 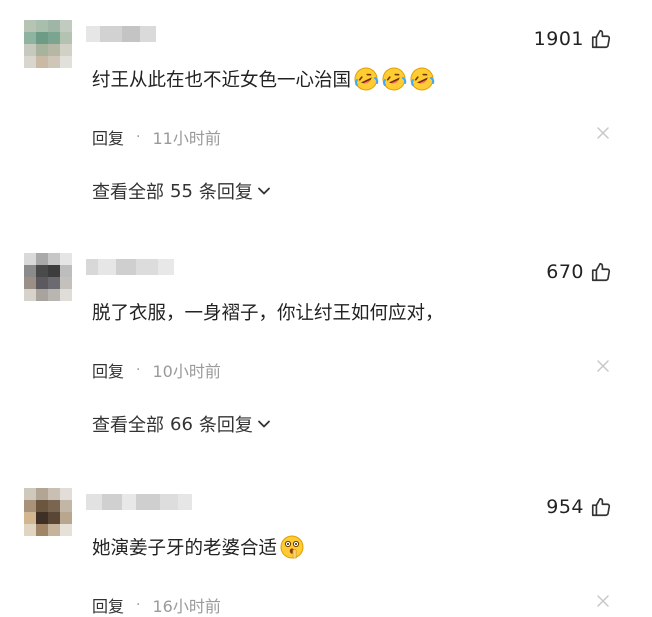 I want to click on view-all-replies-button: 查看全部 66 条回复, so click(x=181, y=424).